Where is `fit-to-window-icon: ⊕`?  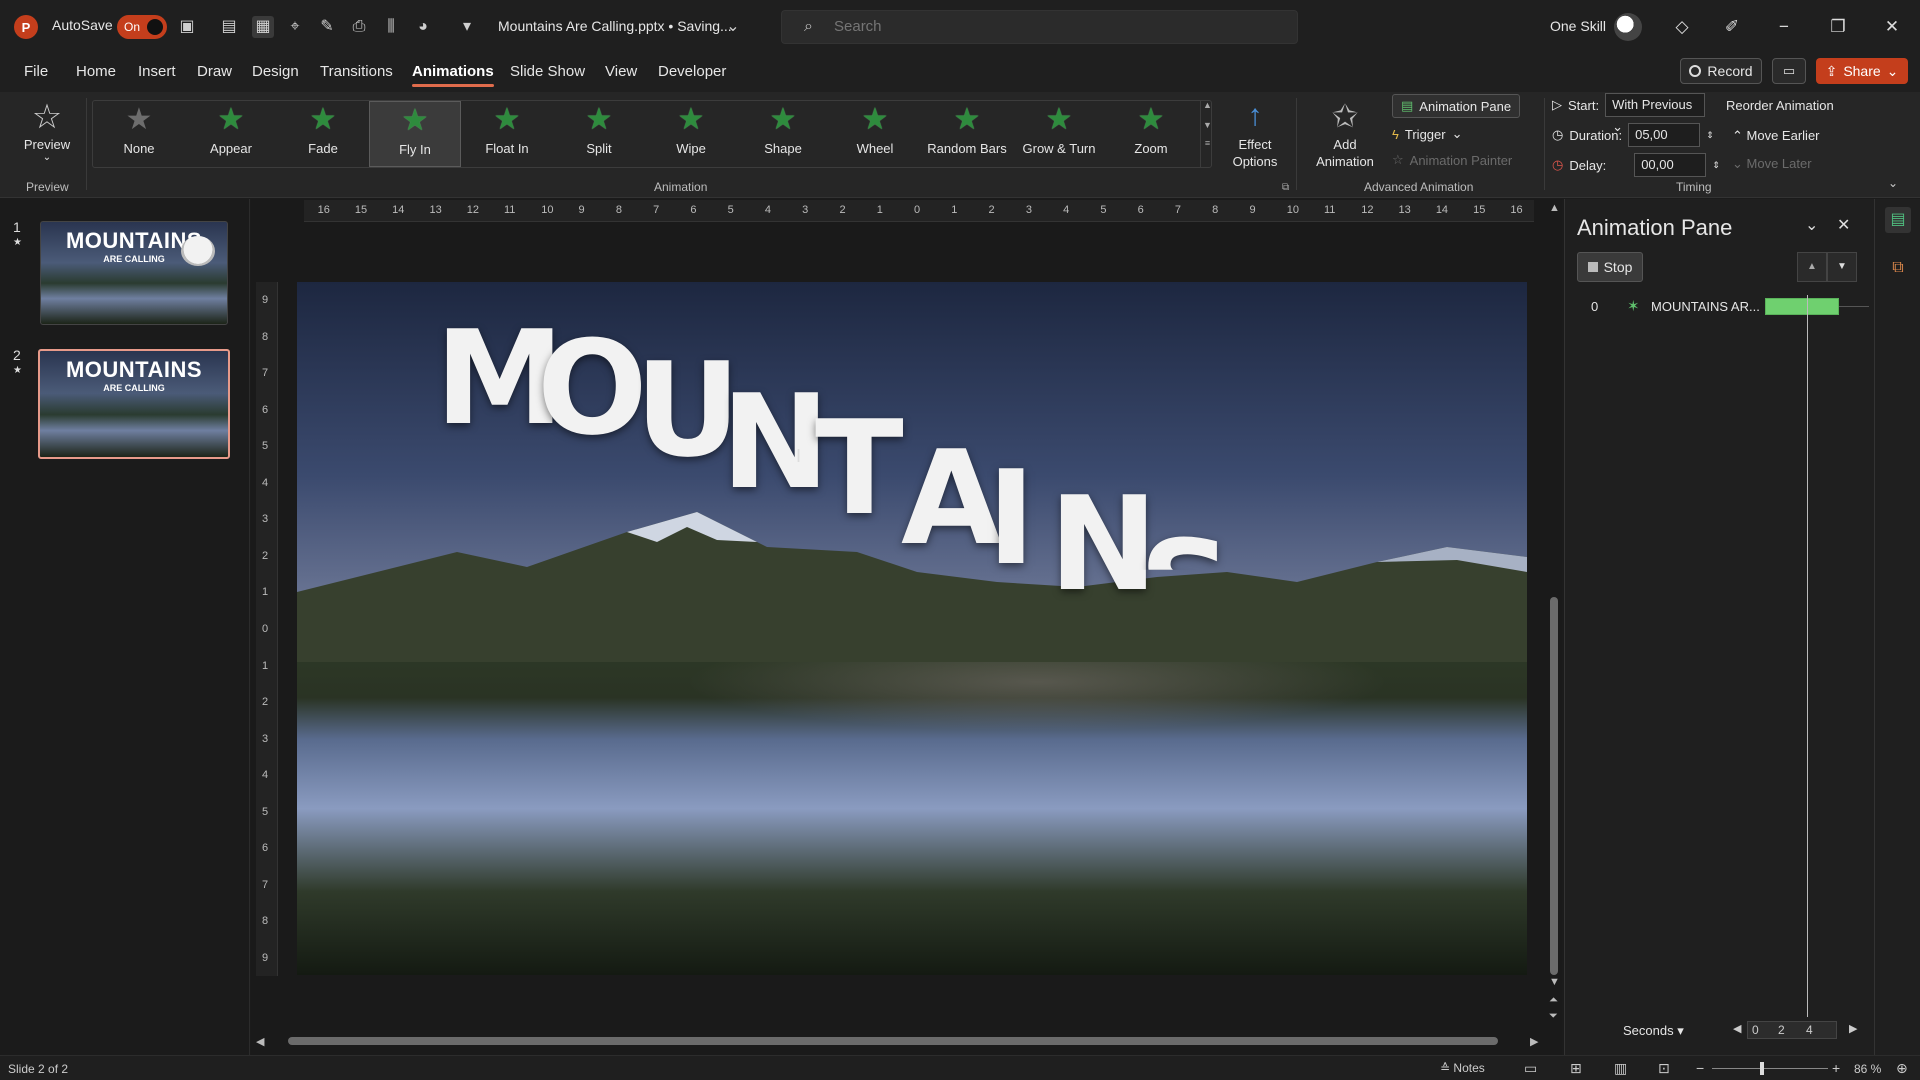
fit-to-window-icon: ⊕ is located at coordinates (1902, 1068).